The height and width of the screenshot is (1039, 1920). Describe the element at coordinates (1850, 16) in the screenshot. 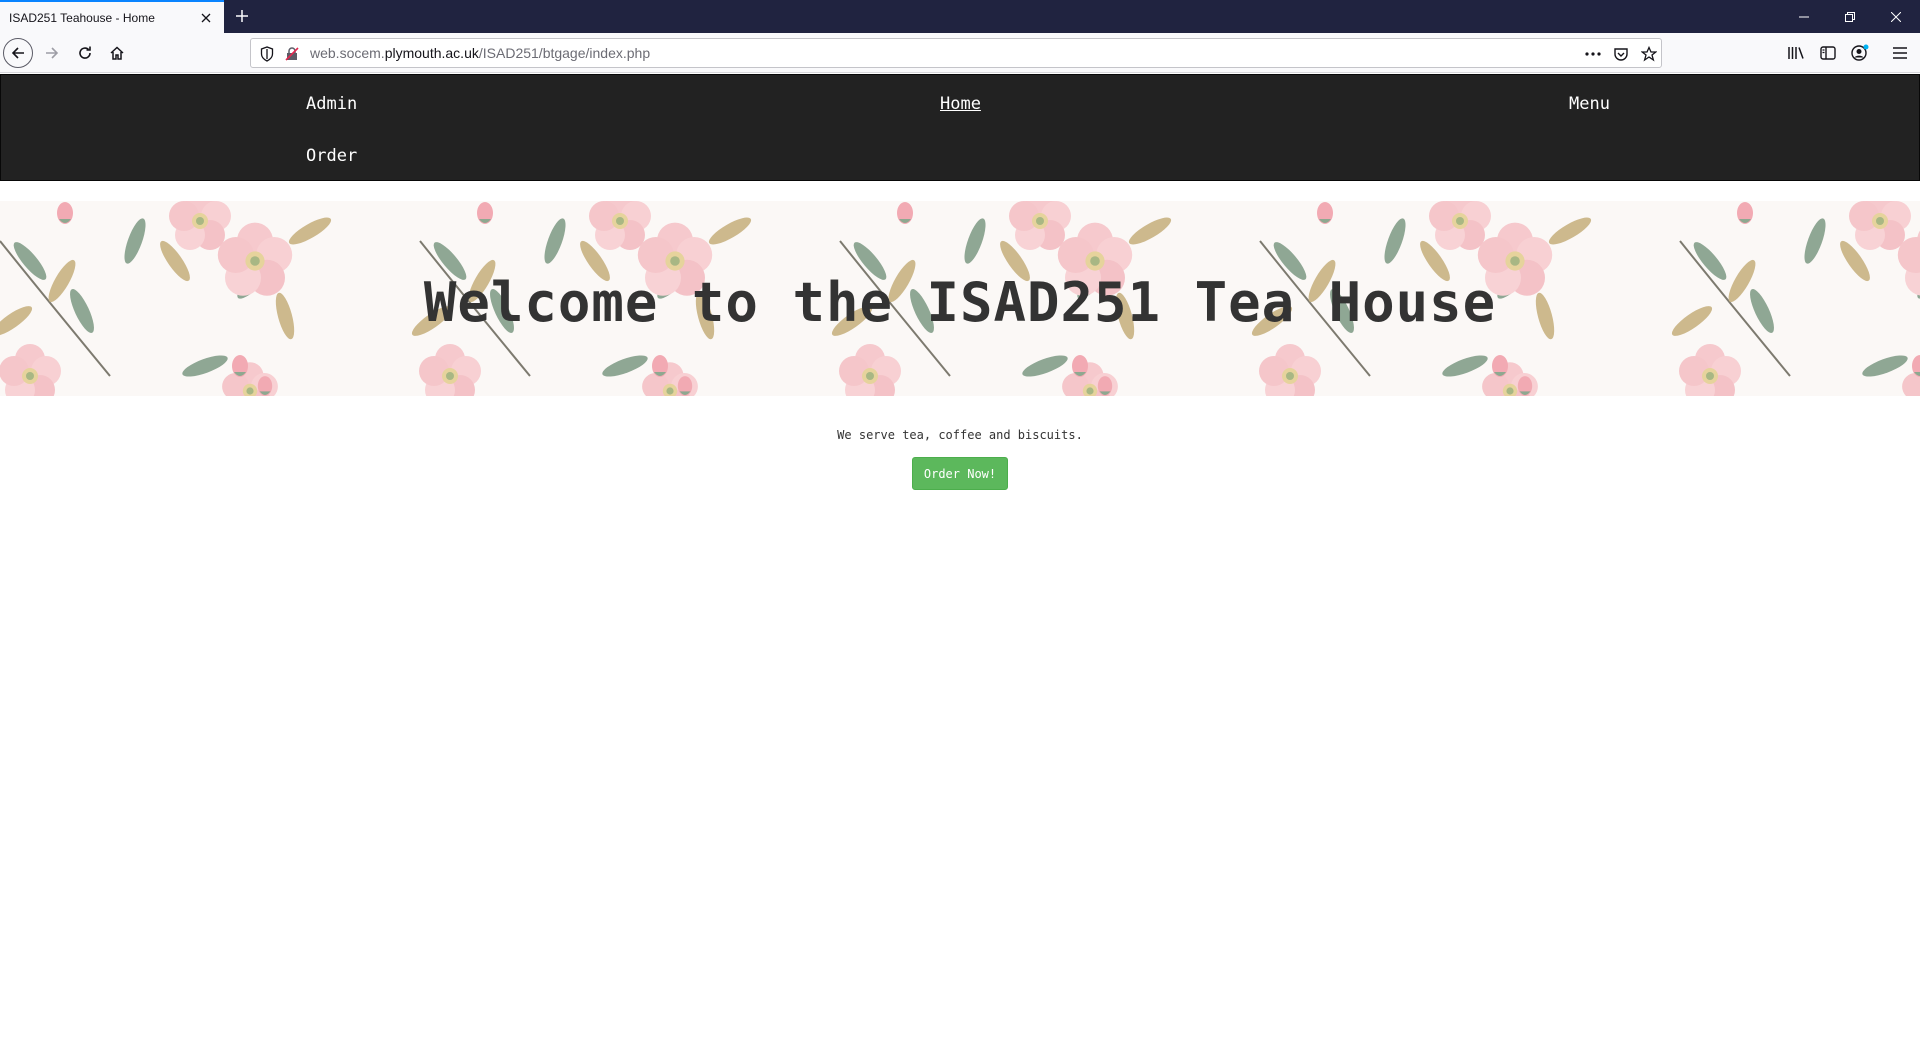

I see `restore-window-icon` at that location.